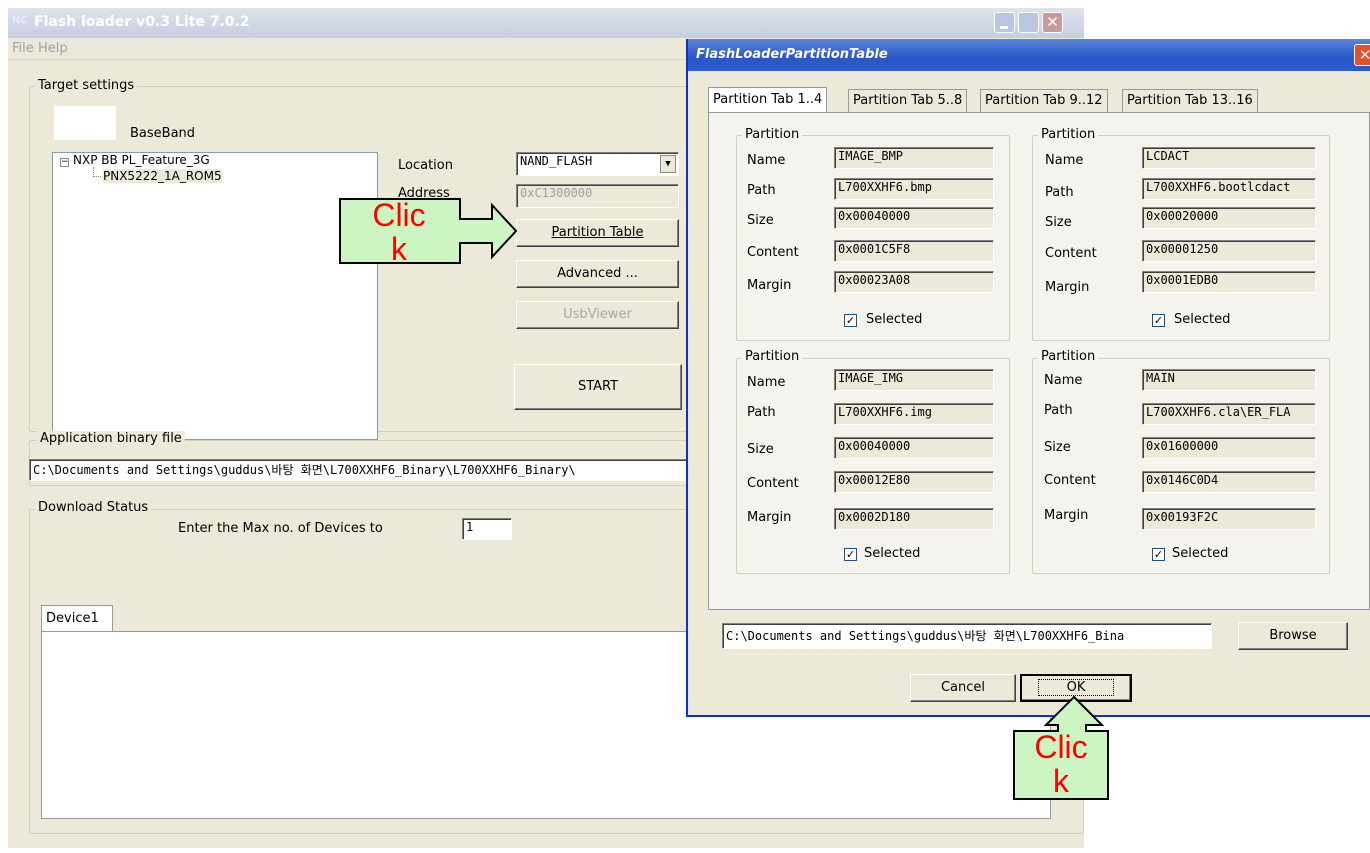 Image resolution: width=1370 pixels, height=853 pixels. What do you see at coordinates (1229, 414) in the screenshot?
I see `partition-path-field: L700XXHF6.cla\ER_FLA` at bounding box center [1229, 414].